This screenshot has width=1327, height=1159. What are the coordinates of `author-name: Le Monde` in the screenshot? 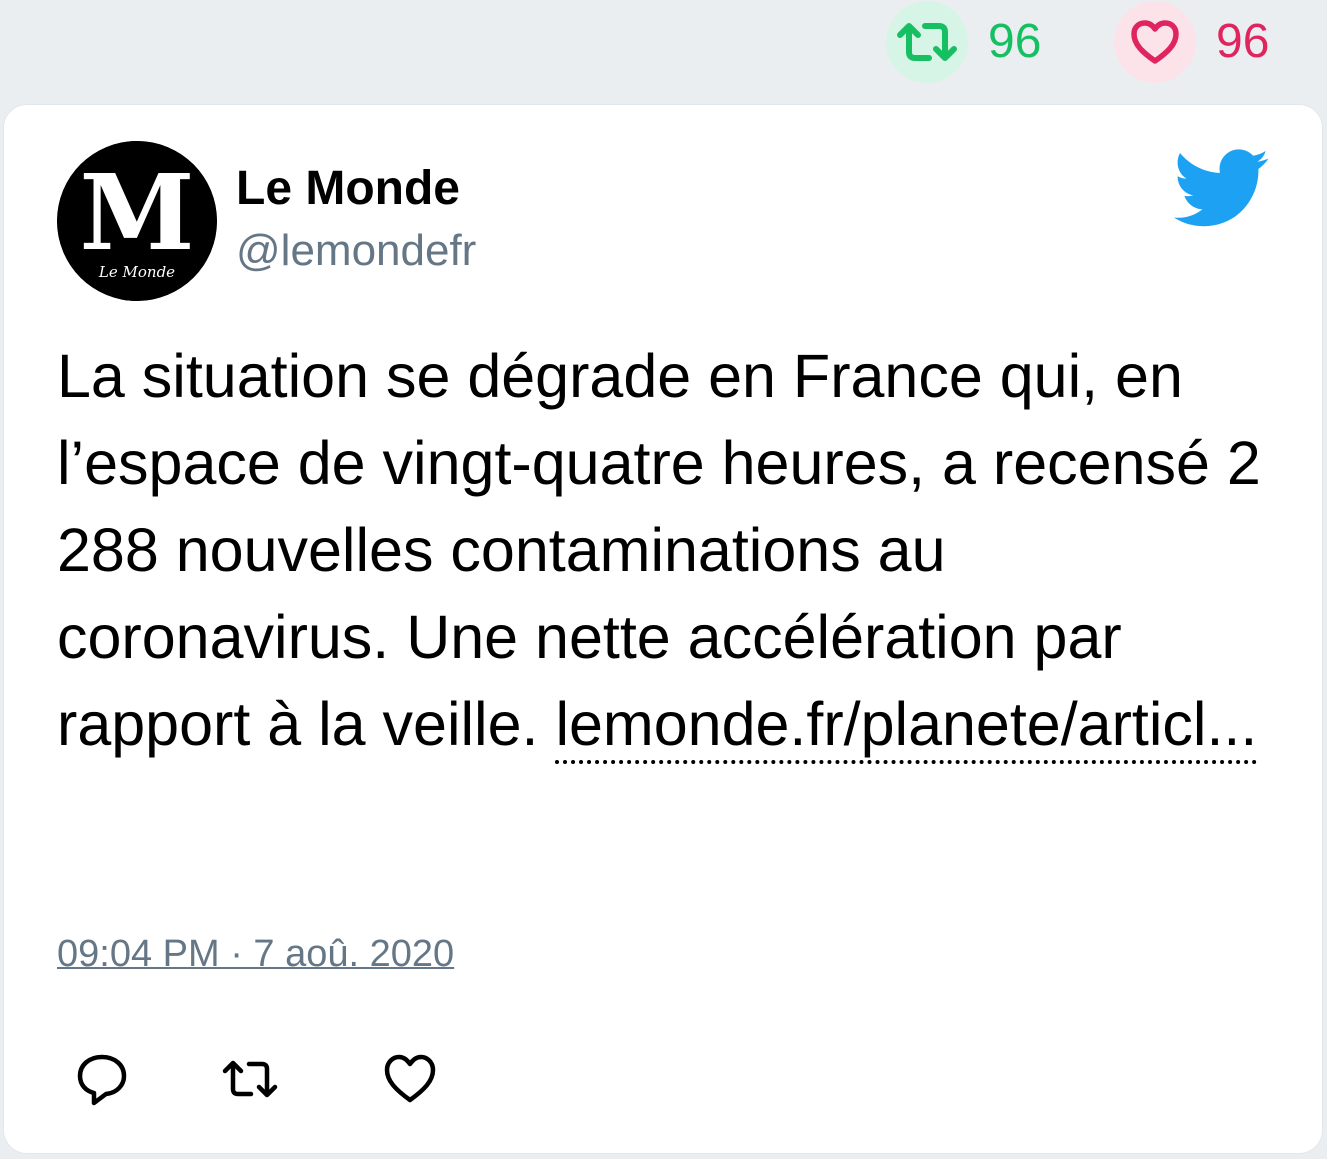 It's located at (348, 189).